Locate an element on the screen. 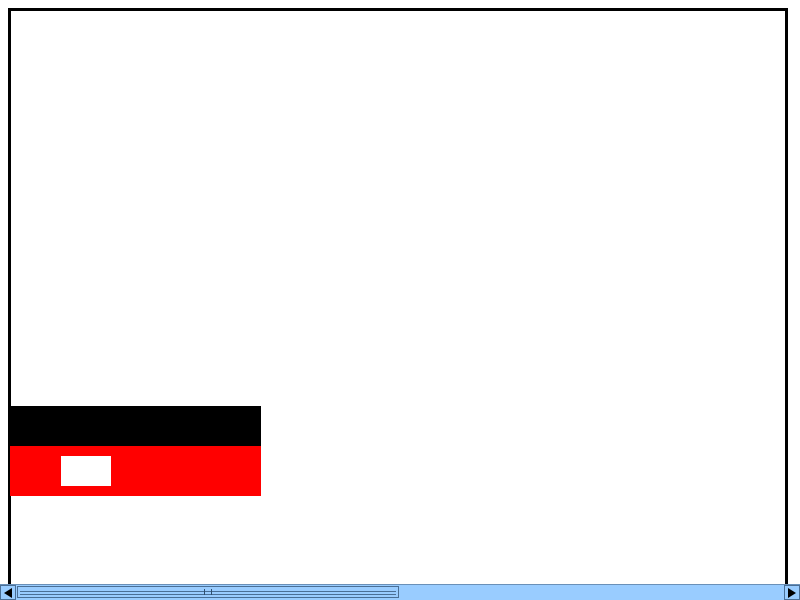  scrollbar-track is located at coordinates (591, 592).